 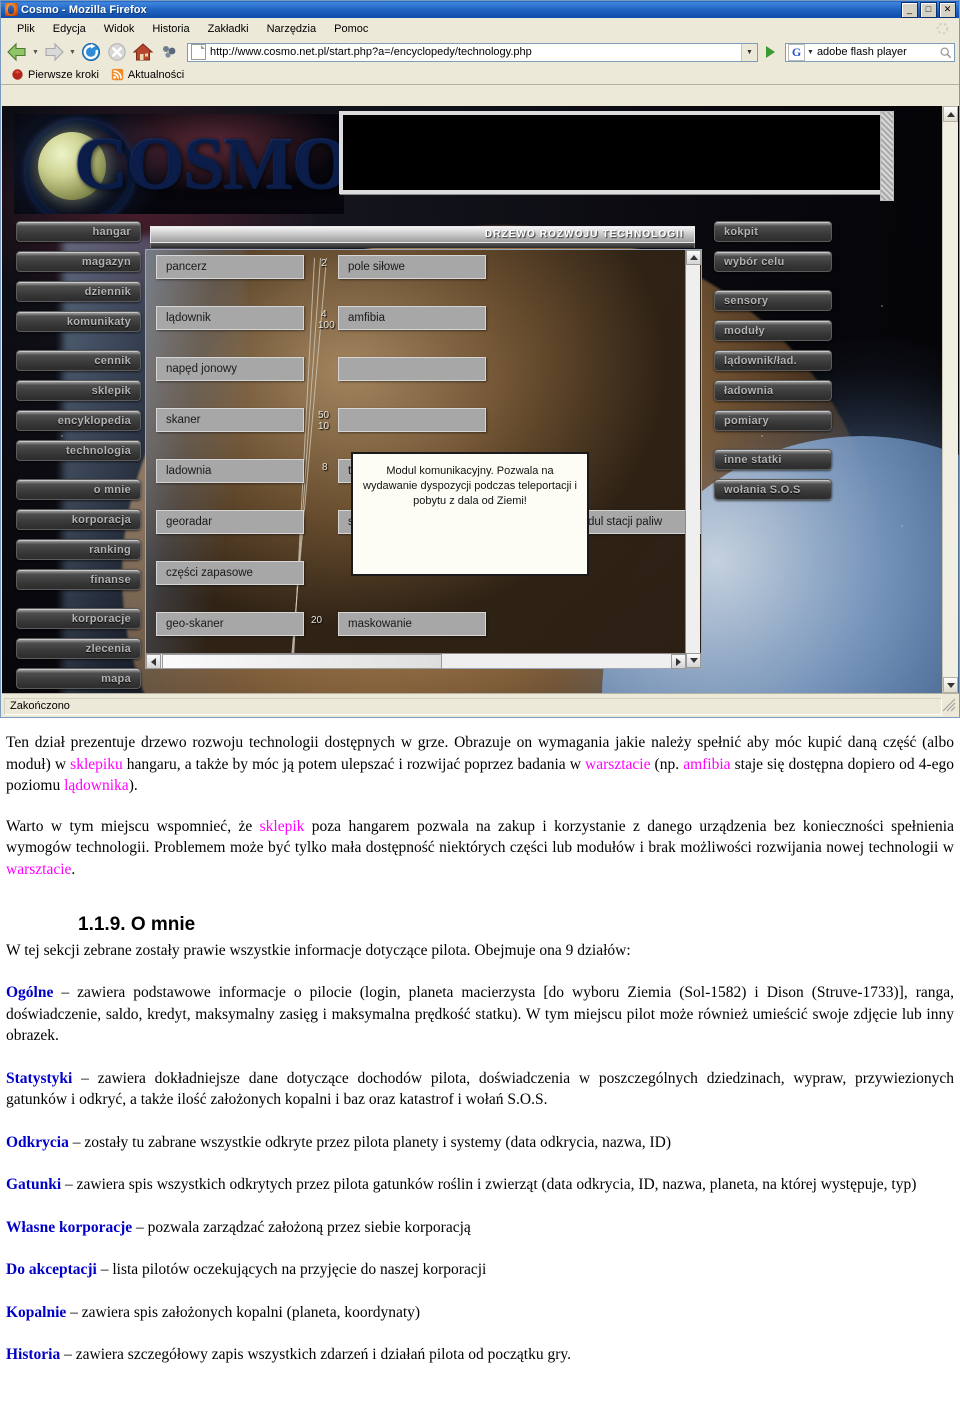 What do you see at coordinates (78, 420) in the screenshot?
I see `menu-item-encyklopedia: encyklopedia` at bounding box center [78, 420].